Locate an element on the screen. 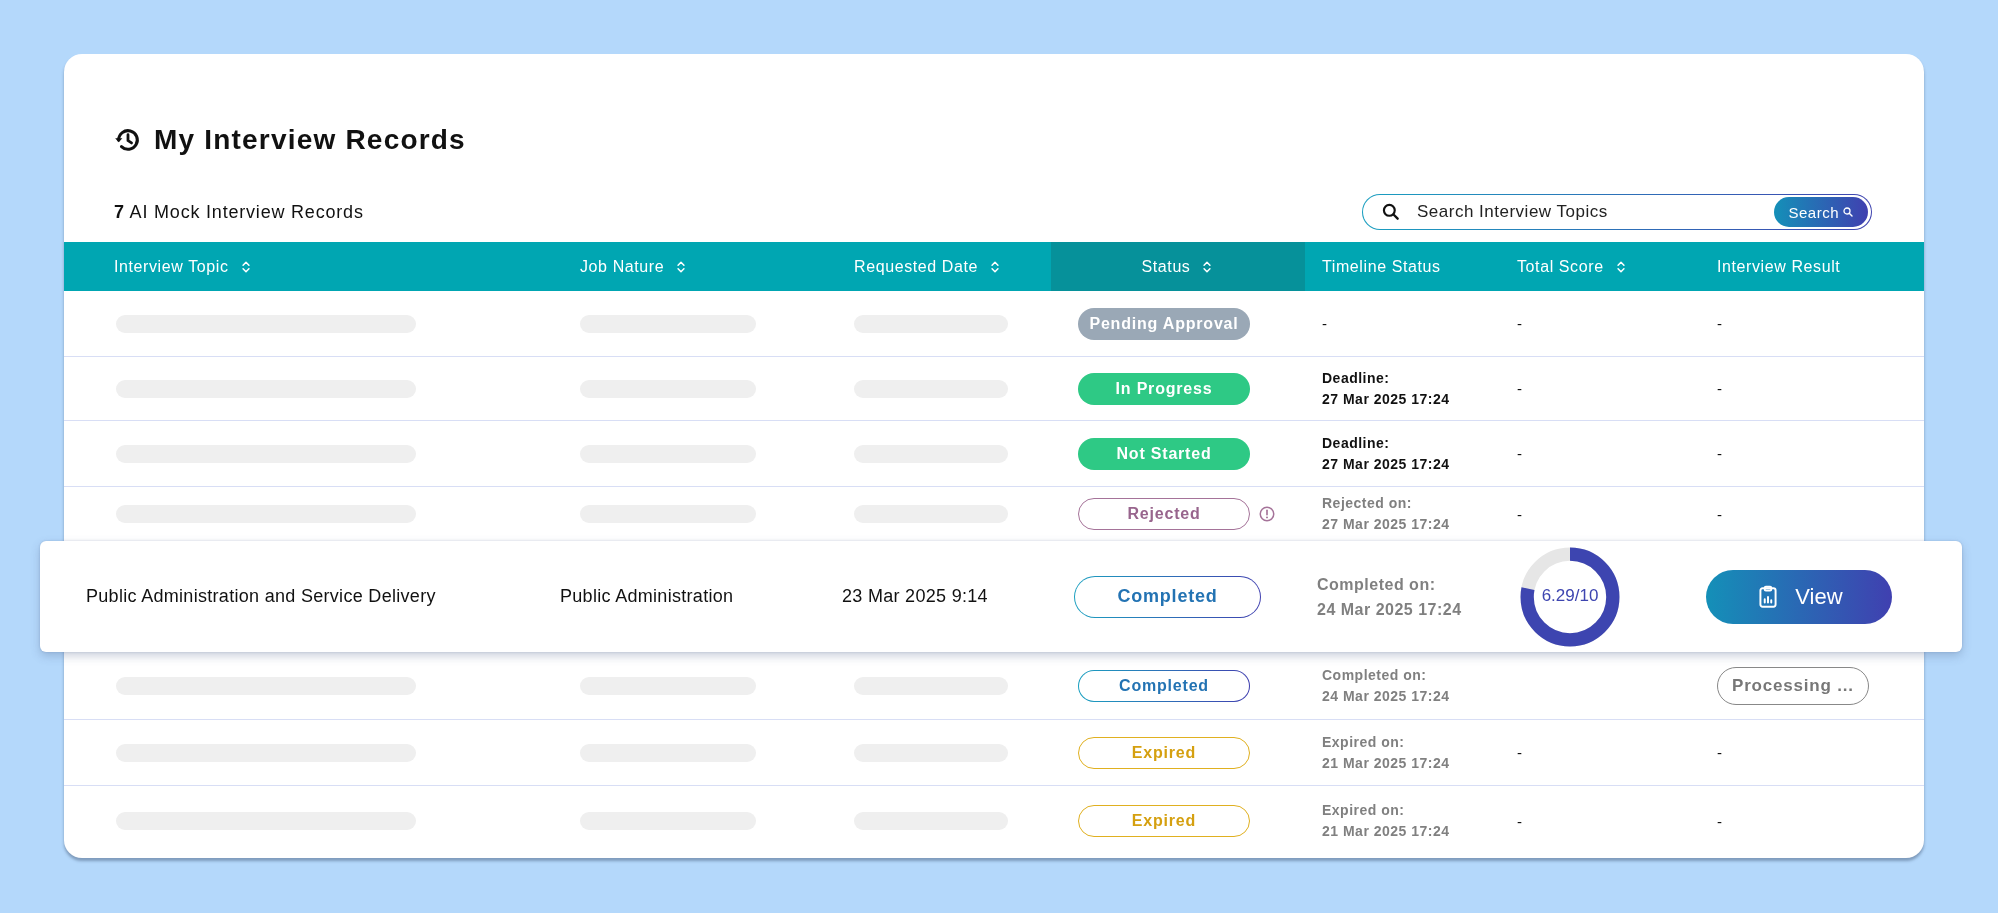 The height and width of the screenshot is (913, 1998). column-header: Status is located at coordinates (1178, 266).